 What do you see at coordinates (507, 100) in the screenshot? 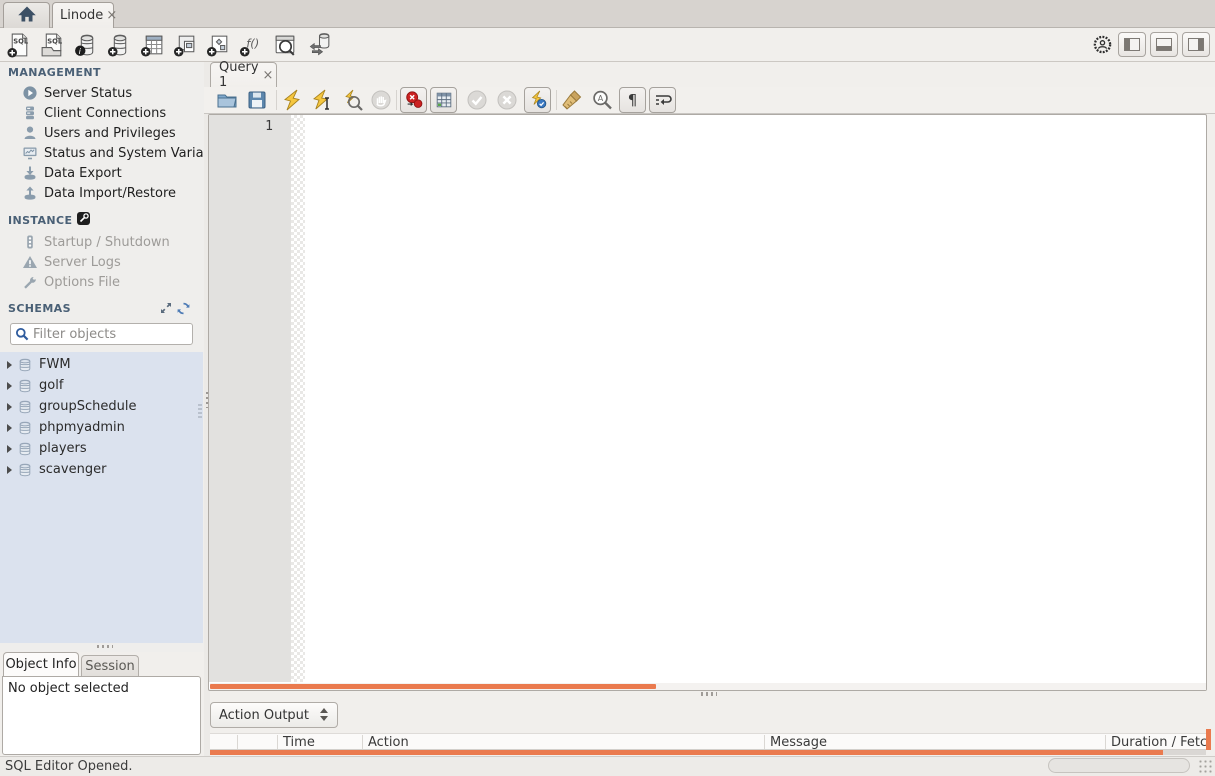
I see `rollback-icon` at bounding box center [507, 100].